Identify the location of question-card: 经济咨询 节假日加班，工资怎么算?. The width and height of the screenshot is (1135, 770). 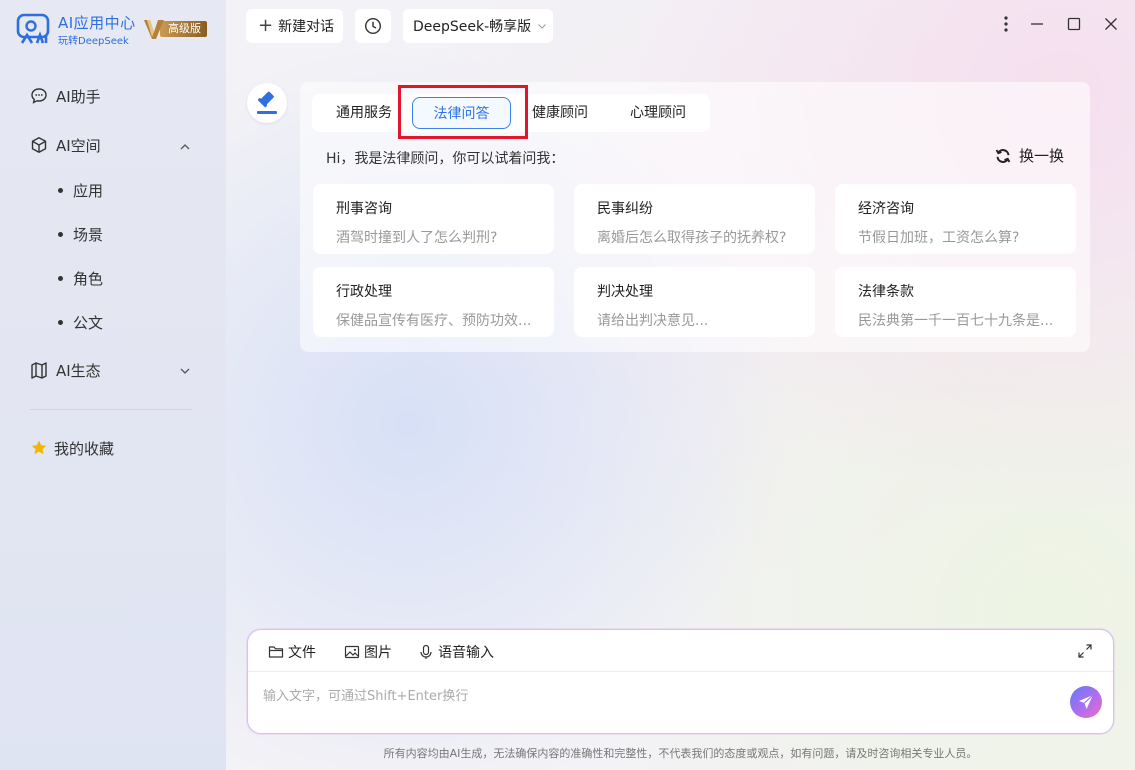
(955, 219).